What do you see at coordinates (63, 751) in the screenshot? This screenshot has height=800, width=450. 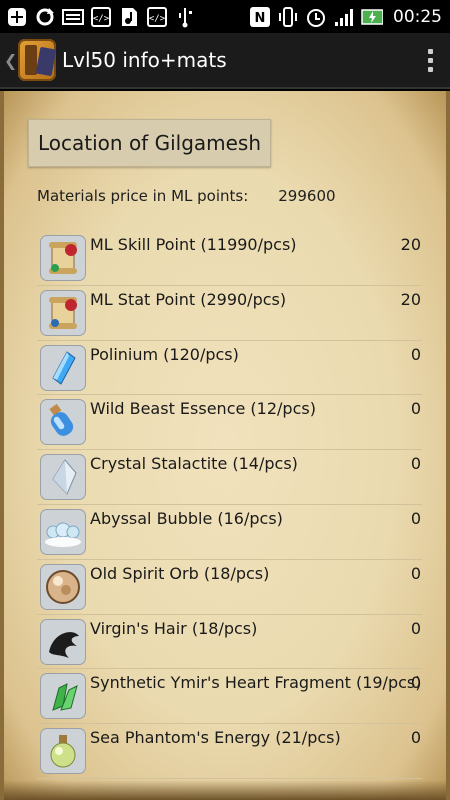 I see `flask-icon` at bounding box center [63, 751].